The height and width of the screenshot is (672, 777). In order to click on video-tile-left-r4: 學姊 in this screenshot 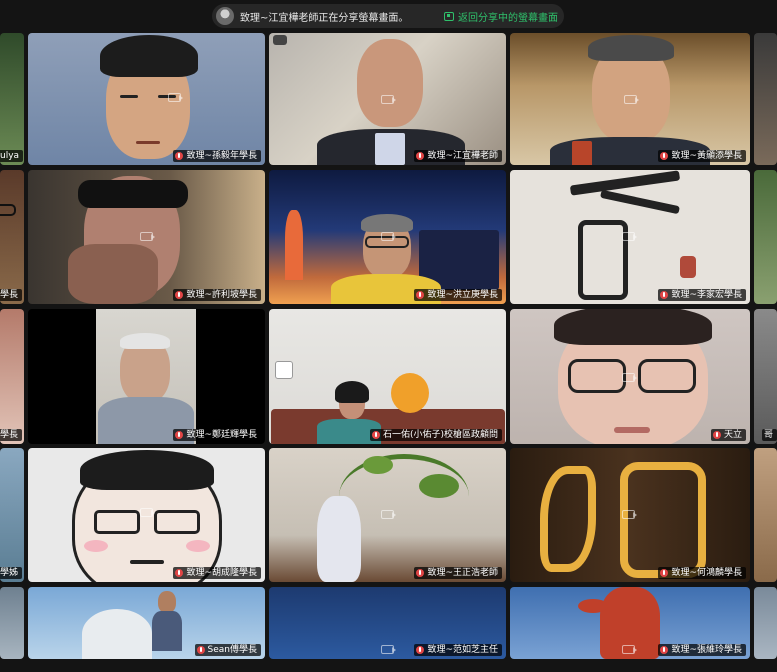, I will do `click(12, 515)`.